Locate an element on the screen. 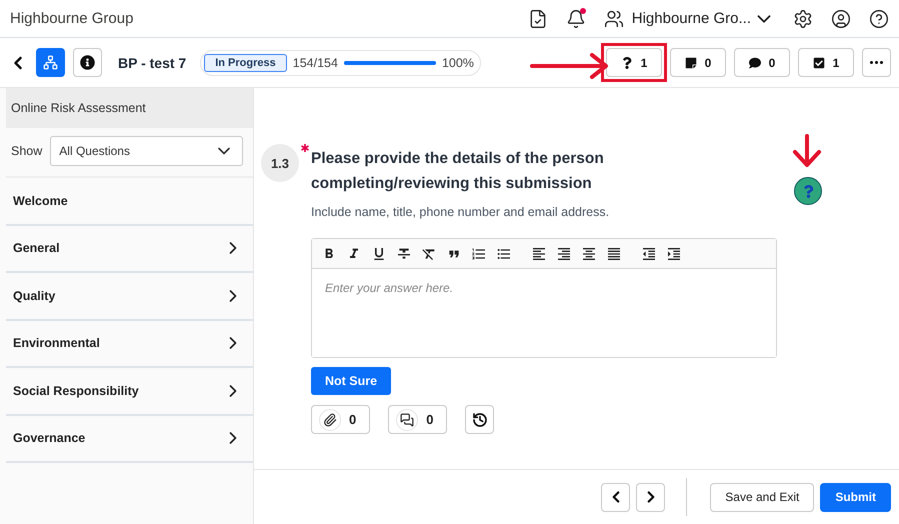  not-sure-button: Not Sure is located at coordinates (351, 381).